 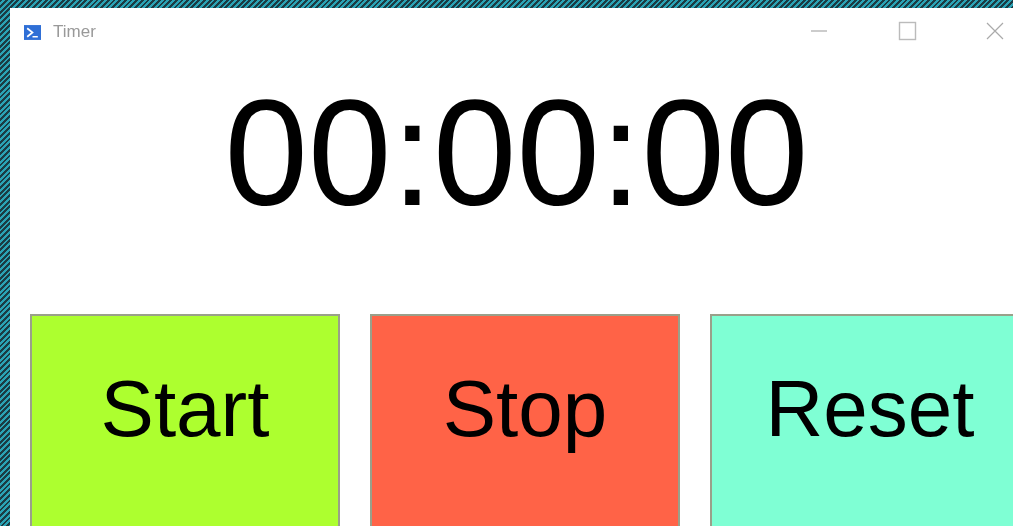 I want to click on timer-button: Stop, so click(x=525, y=420).